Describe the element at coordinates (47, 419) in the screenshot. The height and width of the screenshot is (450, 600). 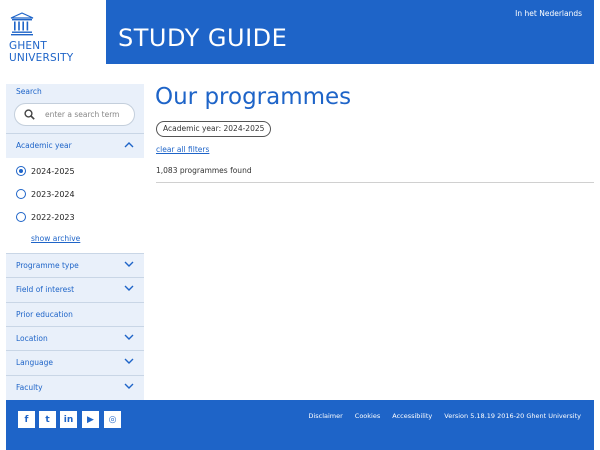
I see `twitter-icon: t` at that location.